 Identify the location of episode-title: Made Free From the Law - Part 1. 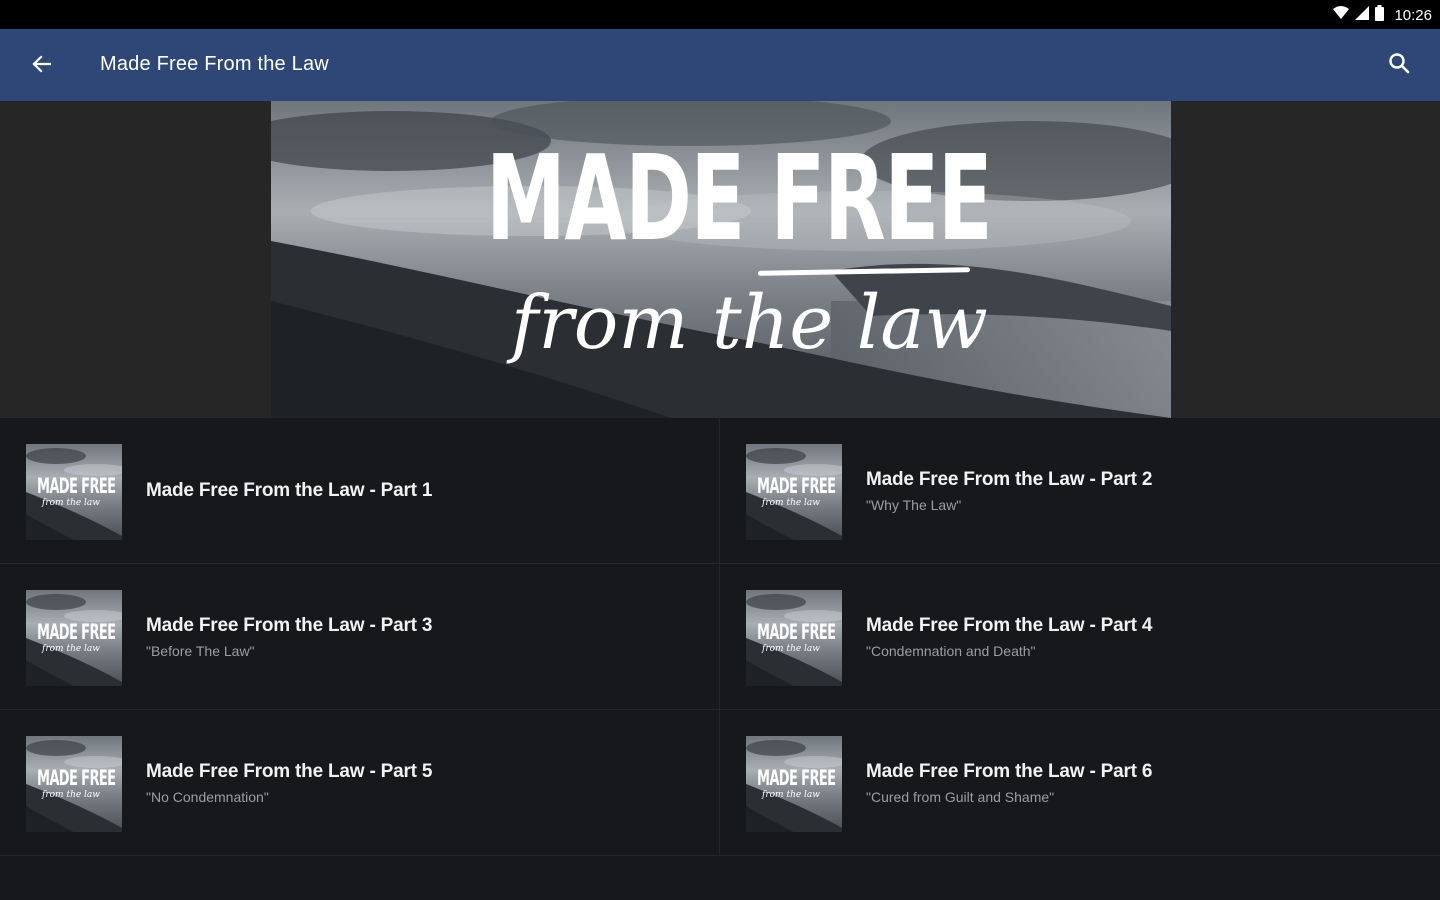
(289, 490).